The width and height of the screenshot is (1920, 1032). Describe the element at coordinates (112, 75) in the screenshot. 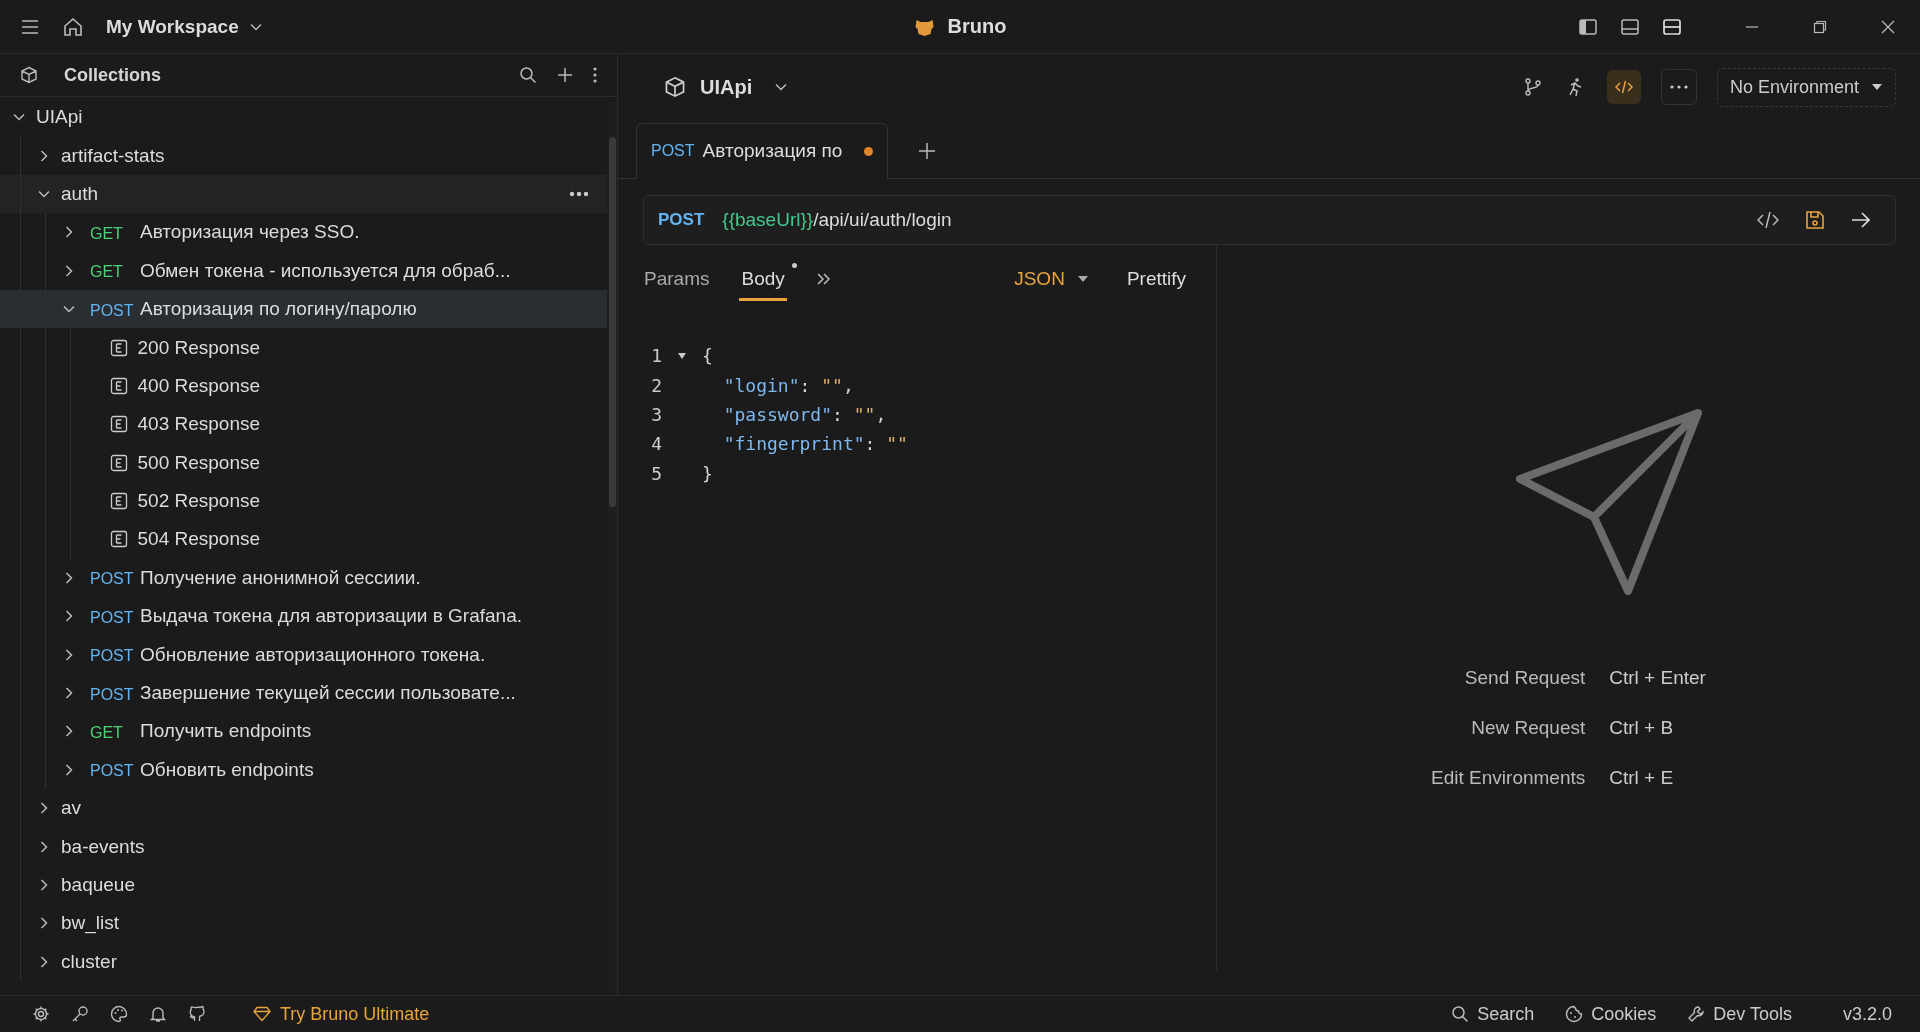

I see `sidebar-title: Collections` at that location.